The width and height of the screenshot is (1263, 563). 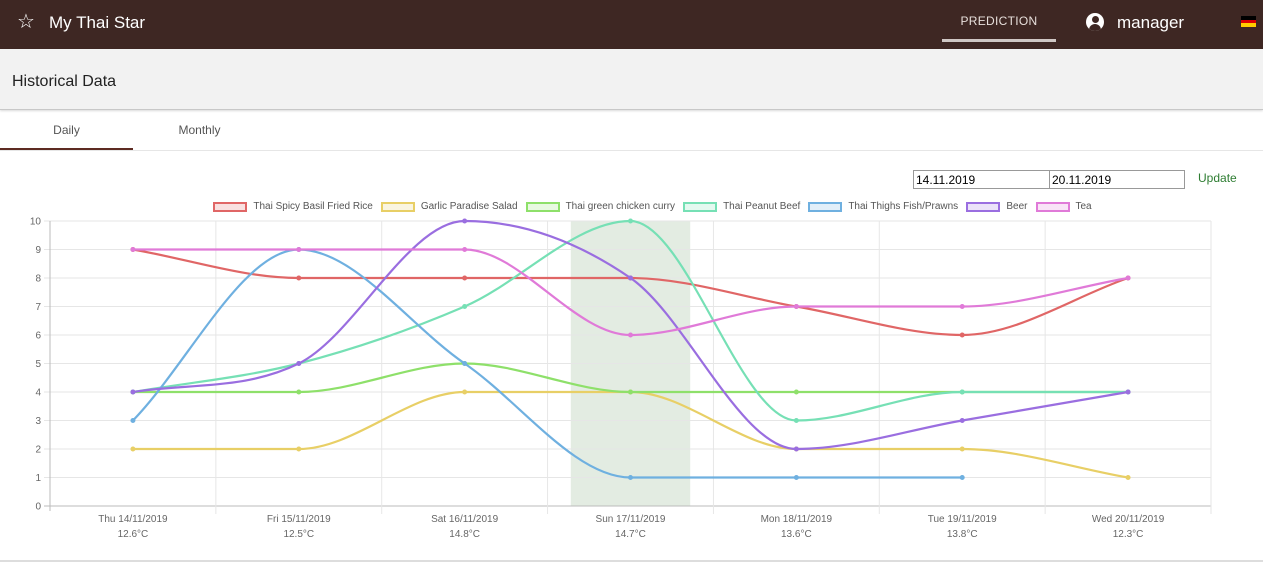 What do you see at coordinates (1150, 23) in the screenshot?
I see `user-name: manager` at bounding box center [1150, 23].